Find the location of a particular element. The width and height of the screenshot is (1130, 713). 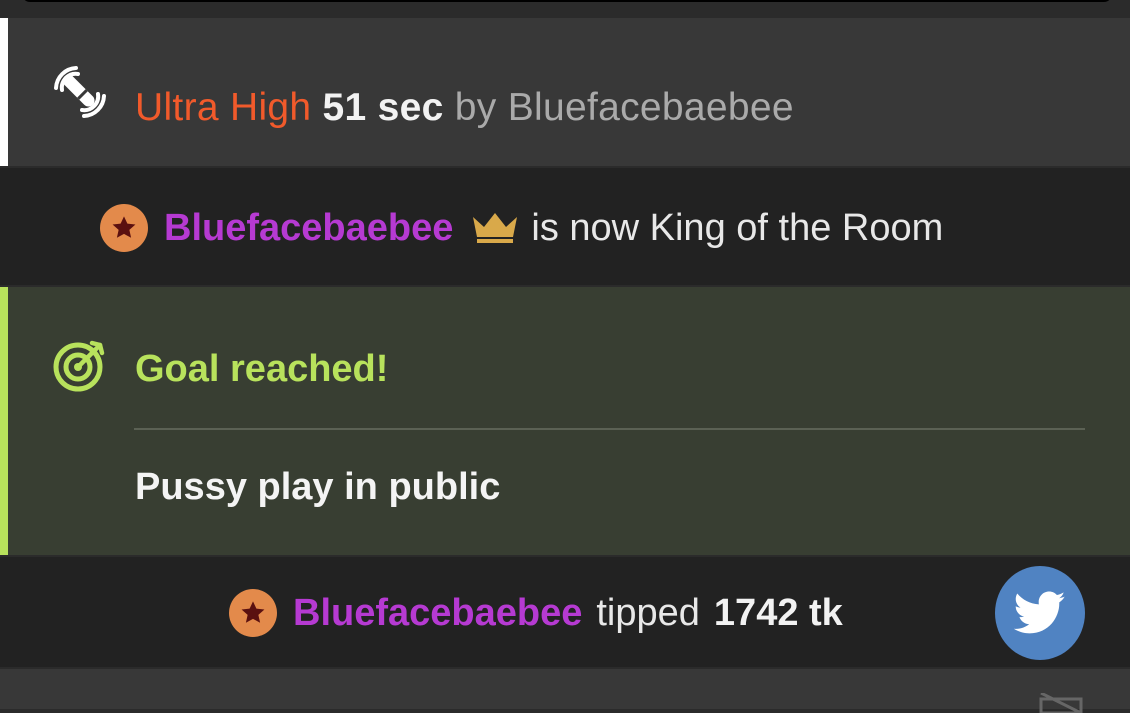

target-icon is located at coordinates (79, 366).